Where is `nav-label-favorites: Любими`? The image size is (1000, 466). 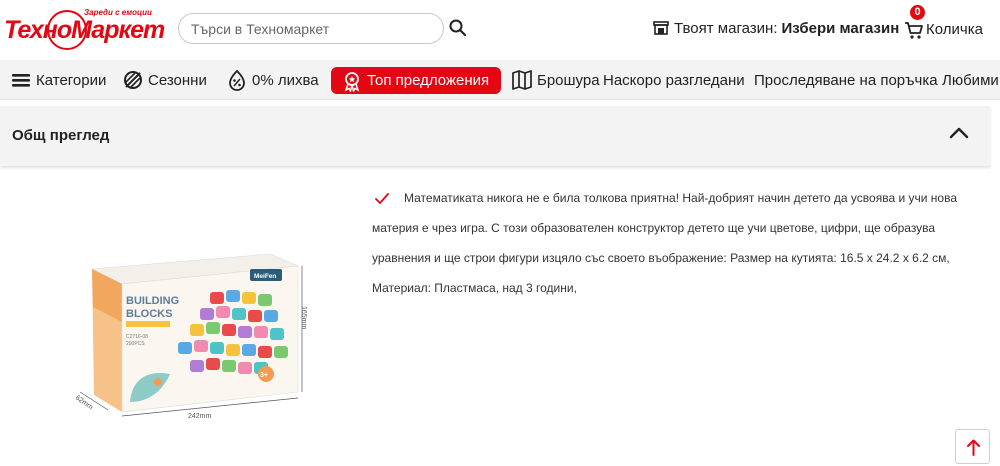 nav-label-favorites: Любими is located at coordinates (970, 80).